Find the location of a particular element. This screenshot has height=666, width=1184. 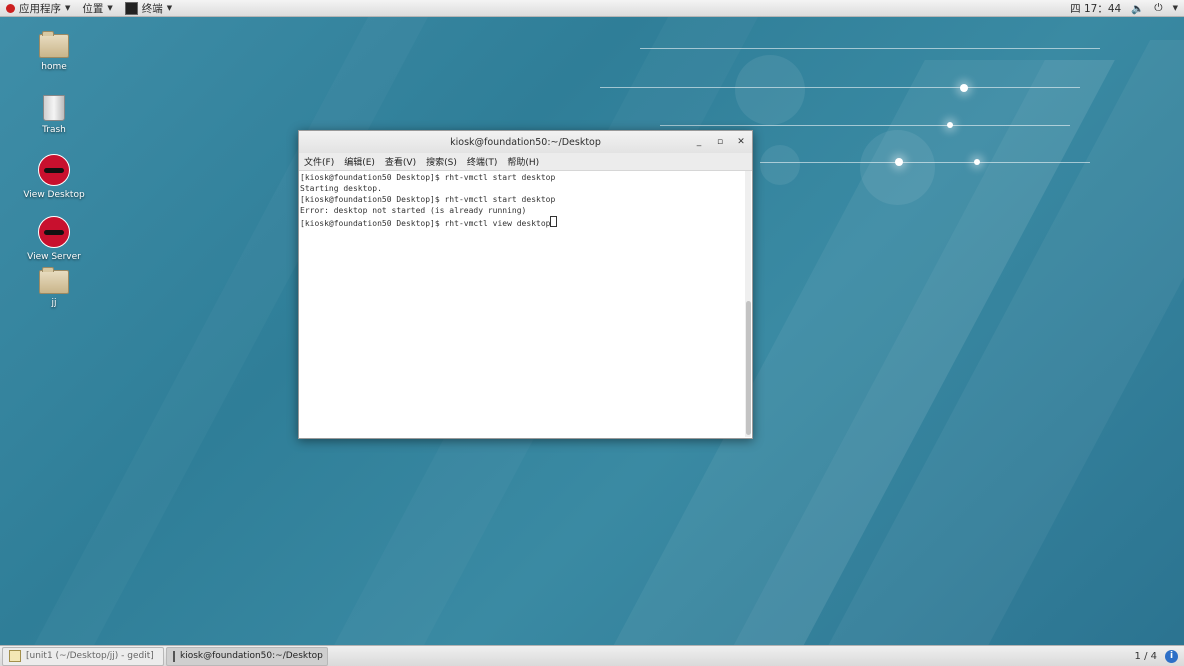

applications-label: 应用程序 is located at coordinates (40, 8).